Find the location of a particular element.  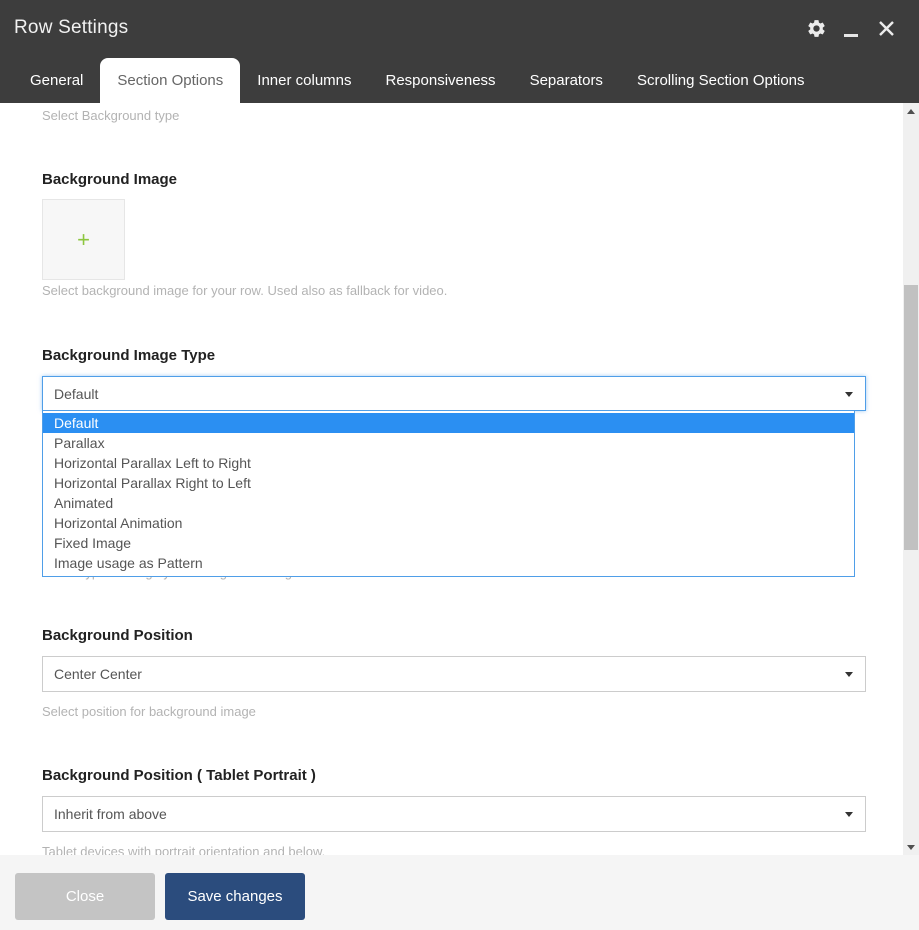

save-changes-button: Save changes is located at coordinates (235, 896).